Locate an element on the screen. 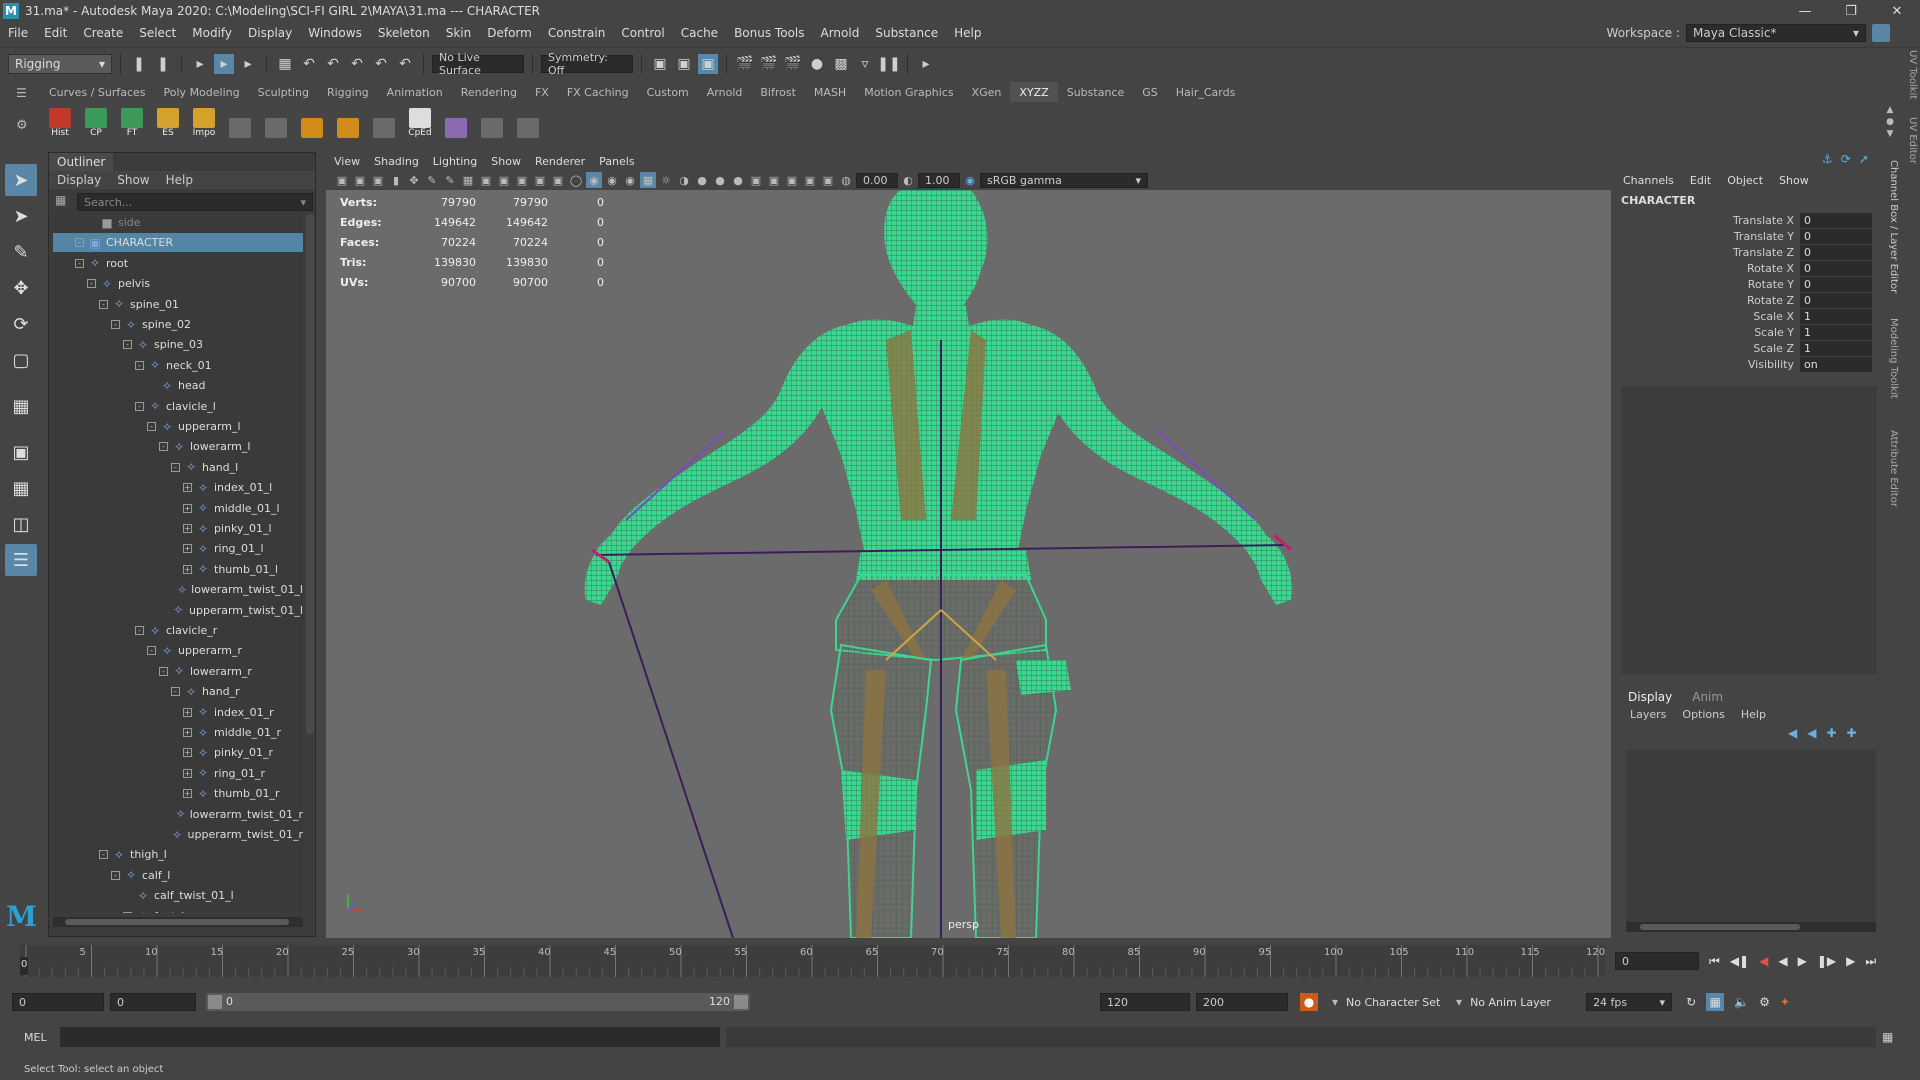  snap-curve-icon: ↶ is located at coordinates (309, 64).